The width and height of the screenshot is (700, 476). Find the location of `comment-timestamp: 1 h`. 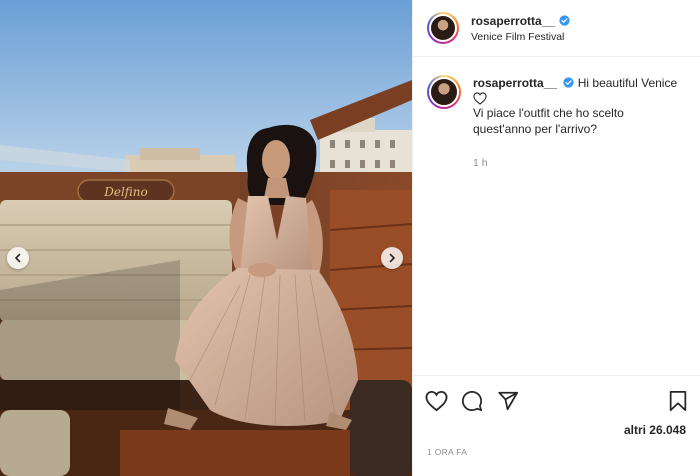

comment-timestamp: 1 h is located at coordinates (578, 163).